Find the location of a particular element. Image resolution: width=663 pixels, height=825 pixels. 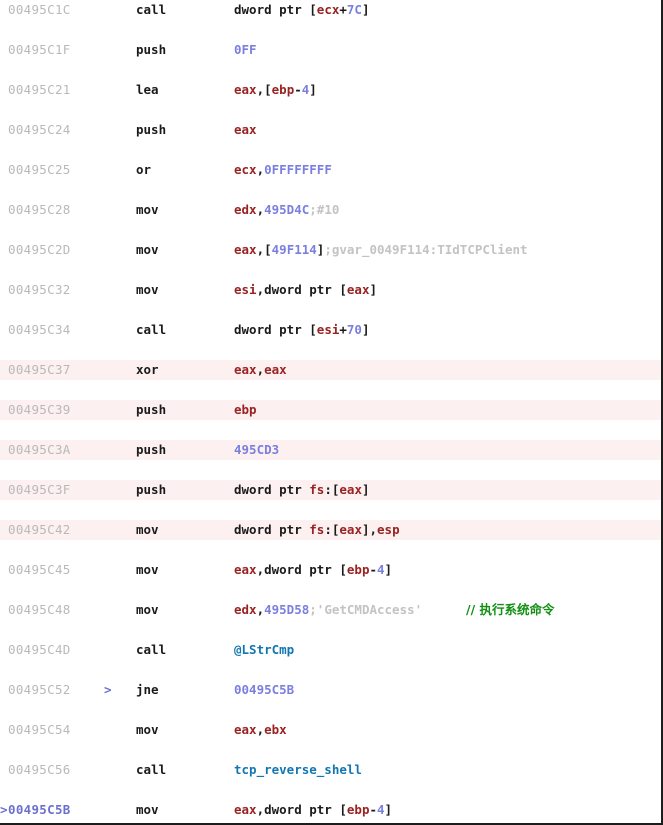

instruction-address: 00495C5B is located at coordinates (60, 810).